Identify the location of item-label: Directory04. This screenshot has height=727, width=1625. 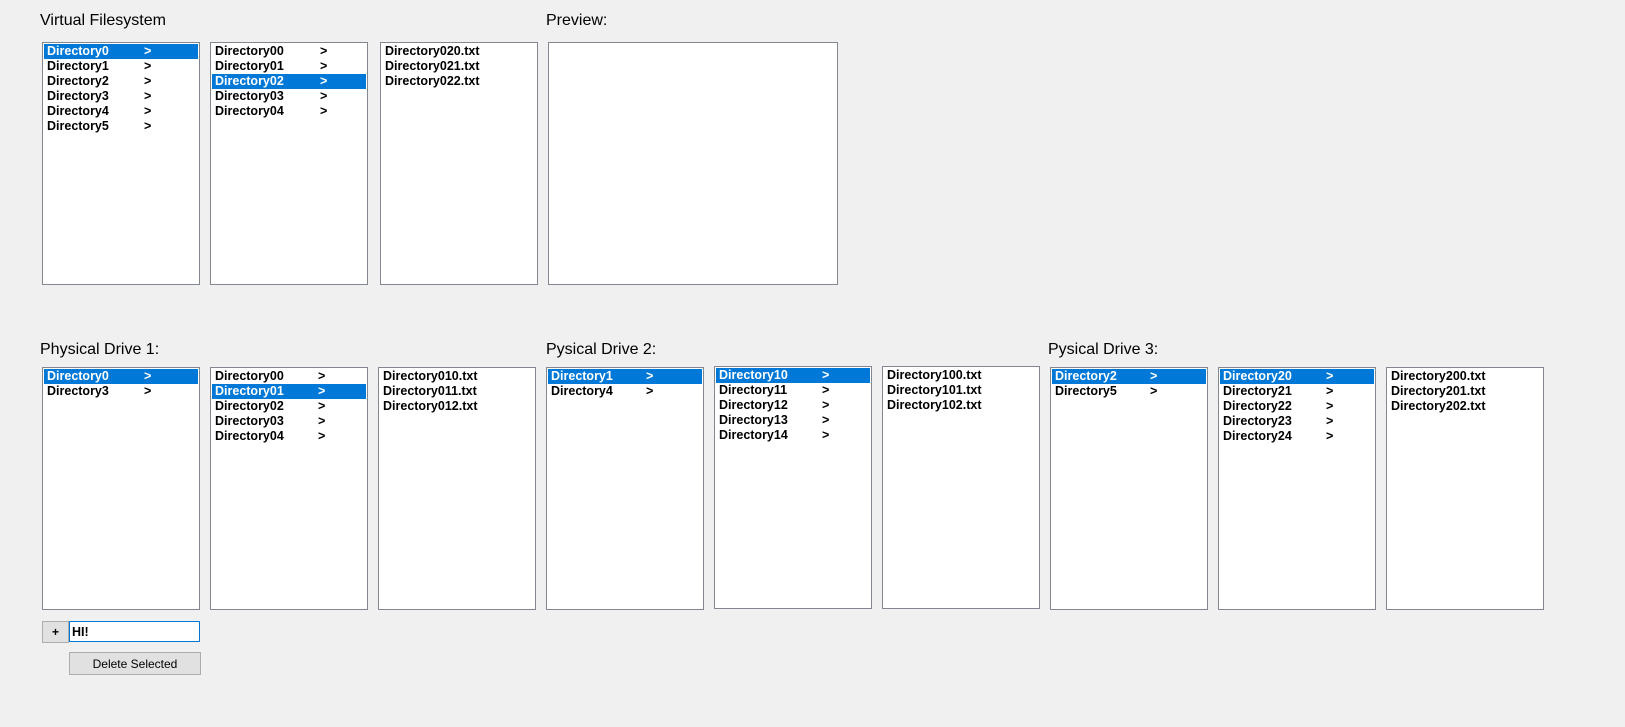
(249, 111).